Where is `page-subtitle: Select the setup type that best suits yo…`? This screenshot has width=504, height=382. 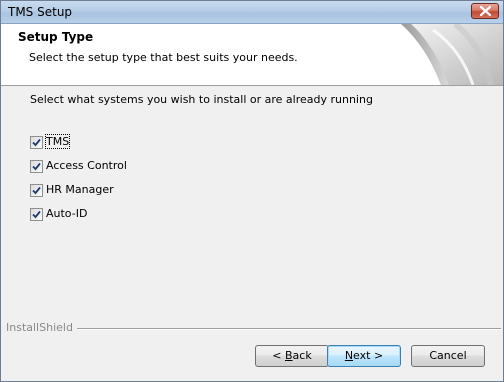
page-subtitle: Select the setup type that best suits yo… is located at coordinates (163, 57).